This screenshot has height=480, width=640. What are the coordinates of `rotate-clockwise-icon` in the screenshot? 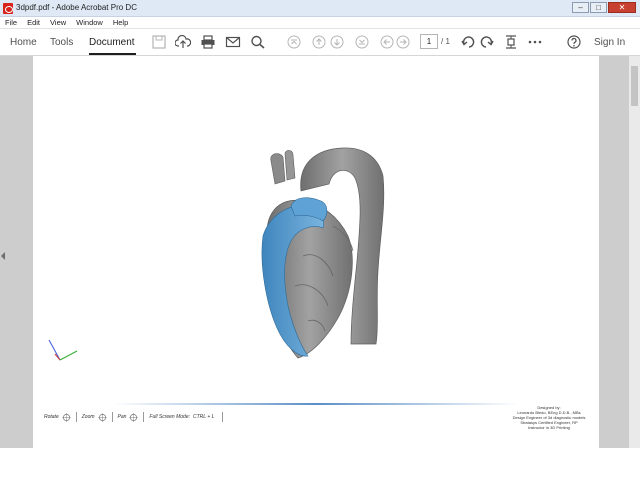 It's located at (486, 42).